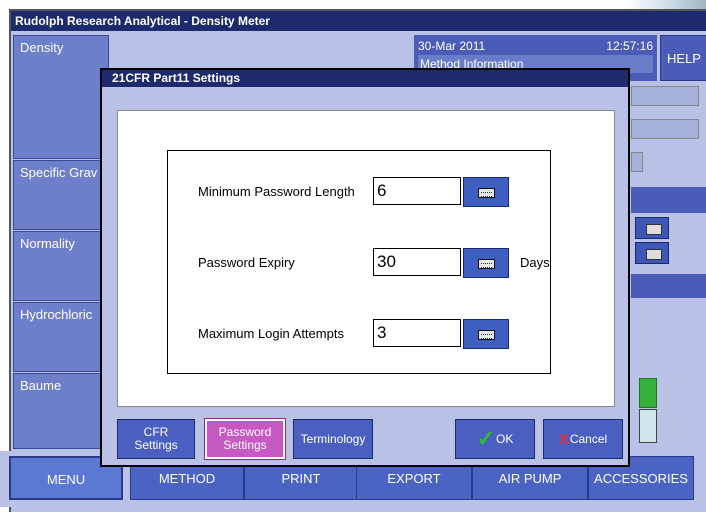  I want to click on gauge-label: Specific Grav, so click(59, 172).